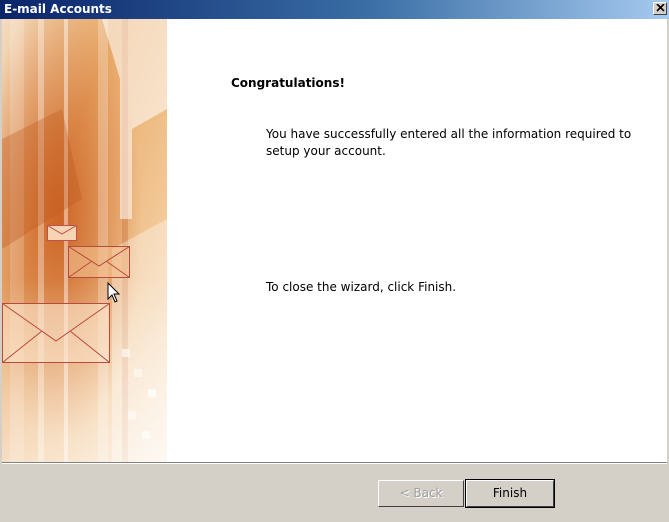 The width and height of the screenshot is (669, 522). Describe the element at coordinates (361, 287) in the screenshot. I see `close-instructions: To close the wizard, click Finish.` at that location.